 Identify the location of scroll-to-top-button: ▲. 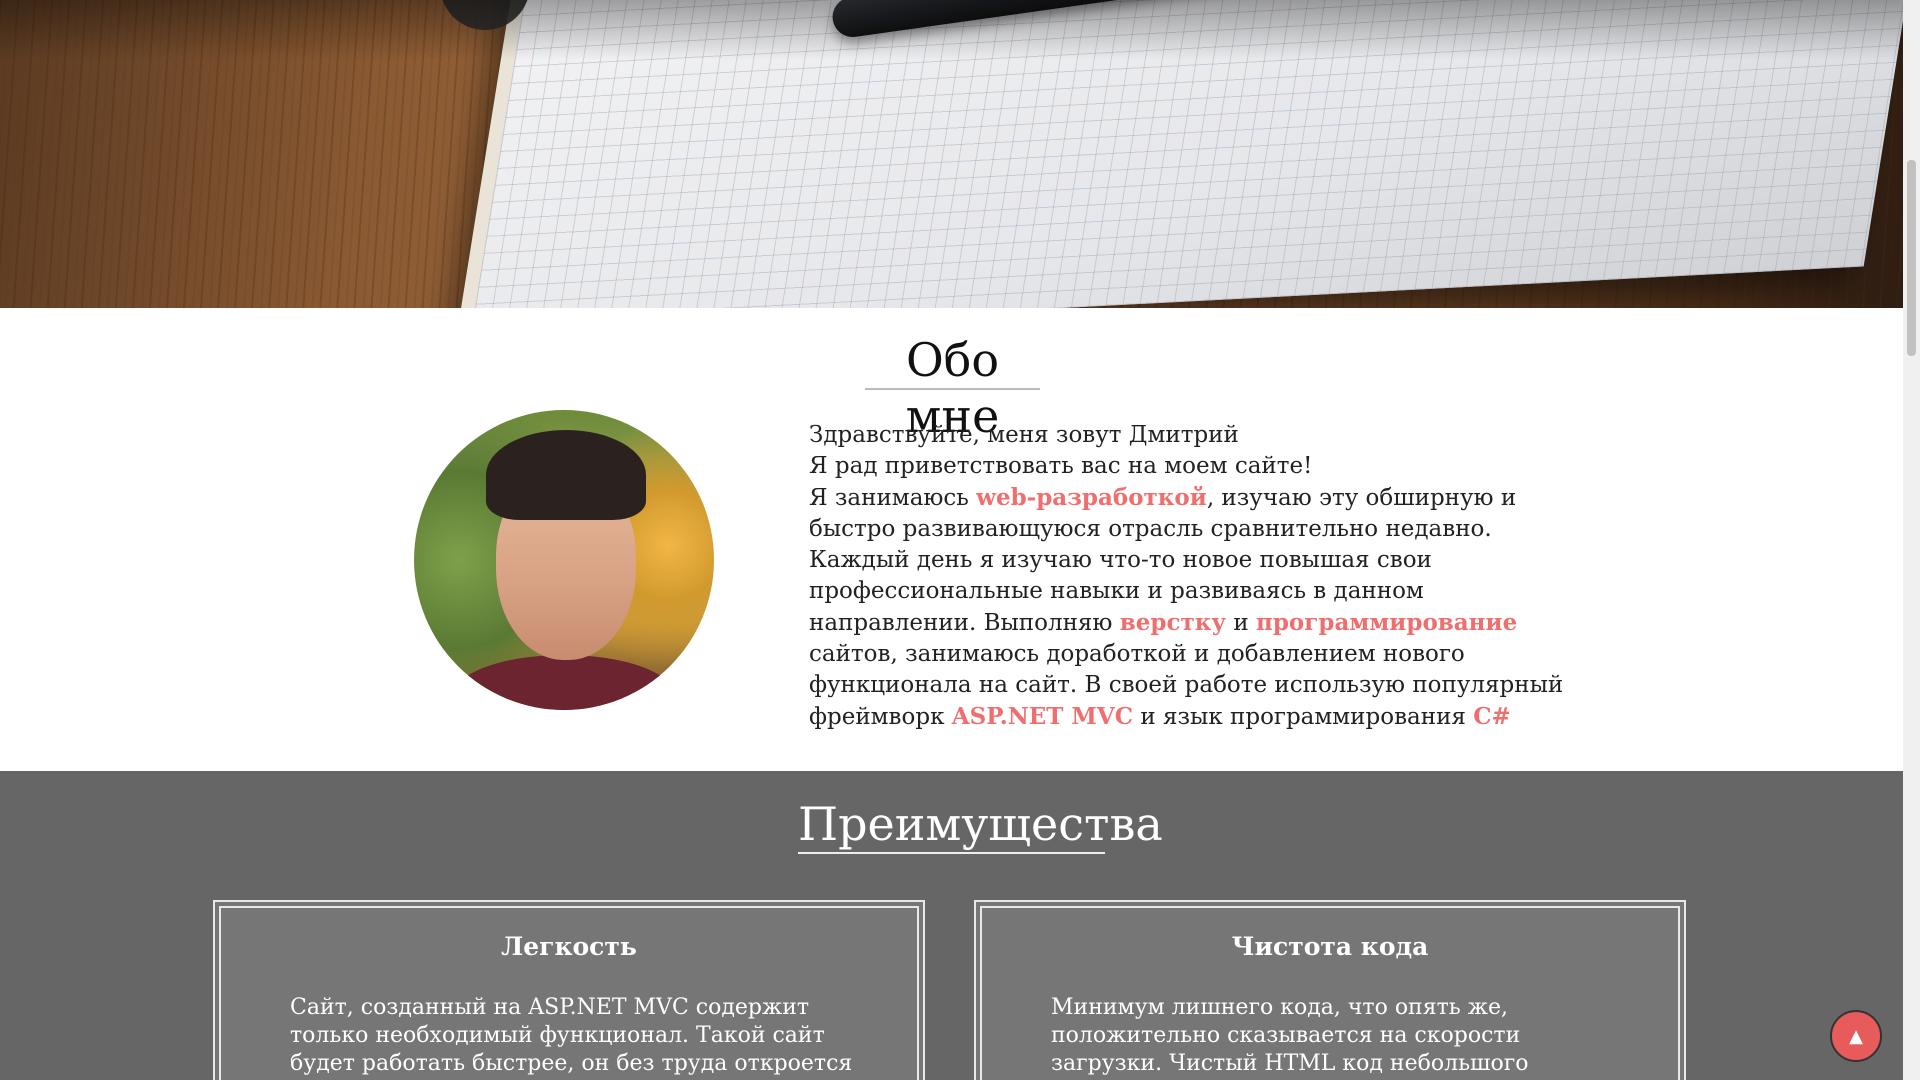
(1856, 1036).